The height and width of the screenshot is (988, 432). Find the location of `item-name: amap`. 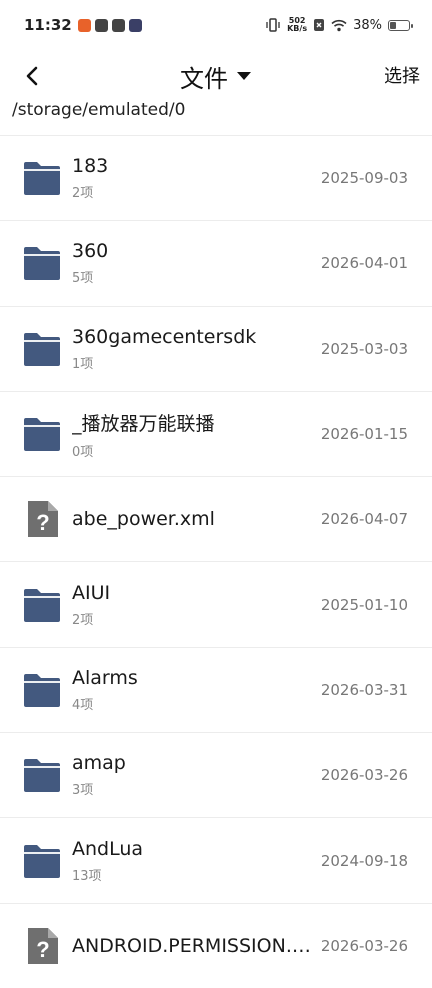

item-name: amap is located at coordinates (99, 763).